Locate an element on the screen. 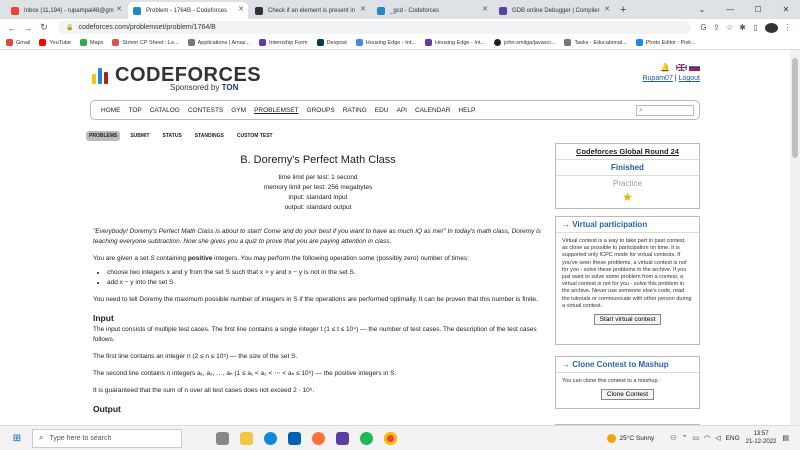  subtab-submit: SUBMIT is located at coordinates (139, 136).